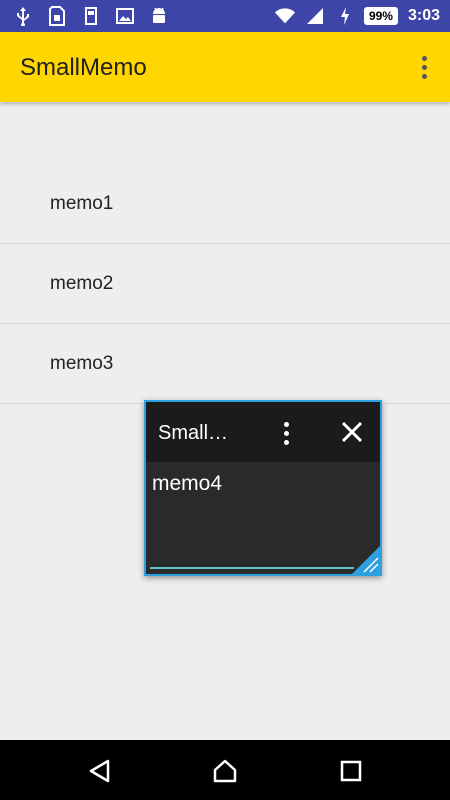 This screenshot has height=800, width=450. Describe the element at coordinates (352, 432) in the screenshot. I see `close-icon` at that location.